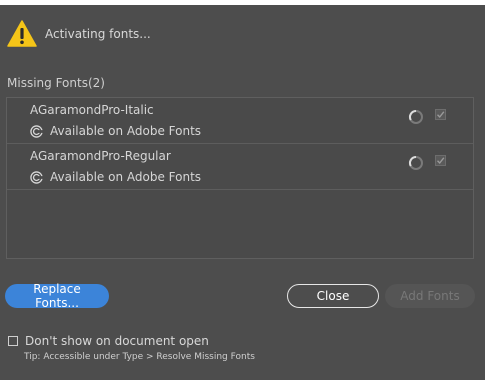 Image resolution: width=485 pixels, height=380 pixels. What do you see at coordinates (13, 341) in the screenshot?
I see `dont-show-checkbox` at bounding box center [13, 341].